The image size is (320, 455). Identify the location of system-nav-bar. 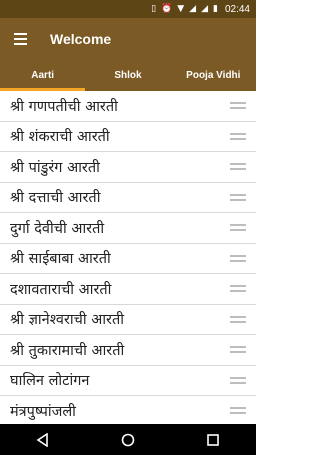
(128, 439).